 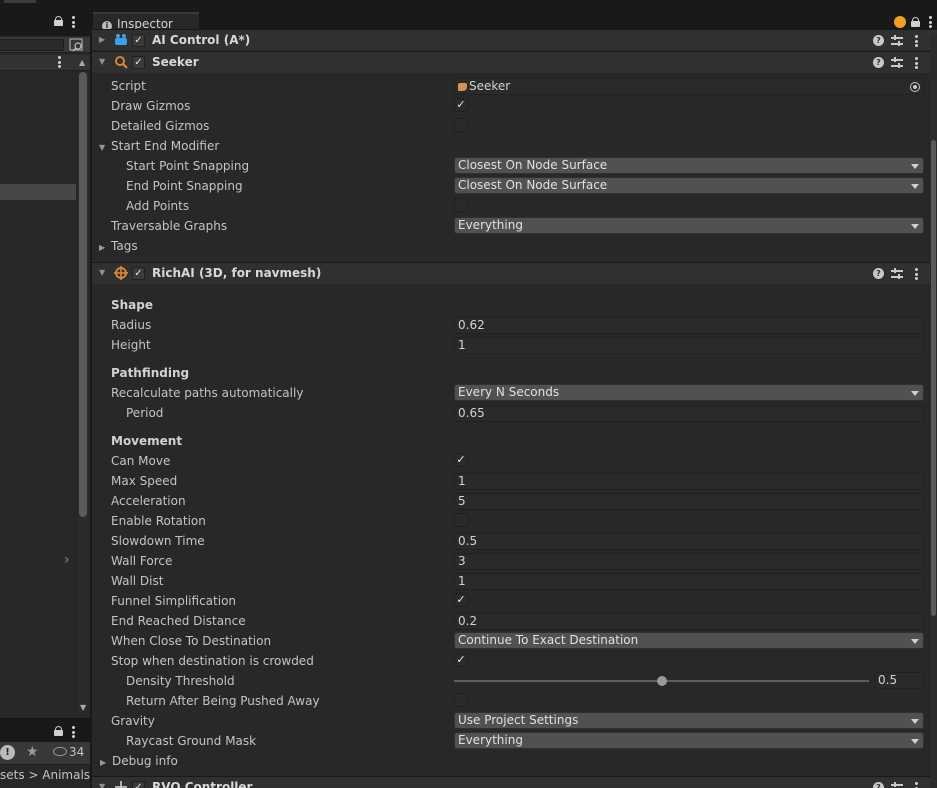 What do you see at coordinates (915, 87) in the screenshot?
I see `object-picker-icon` at bounding box center [915, 87].